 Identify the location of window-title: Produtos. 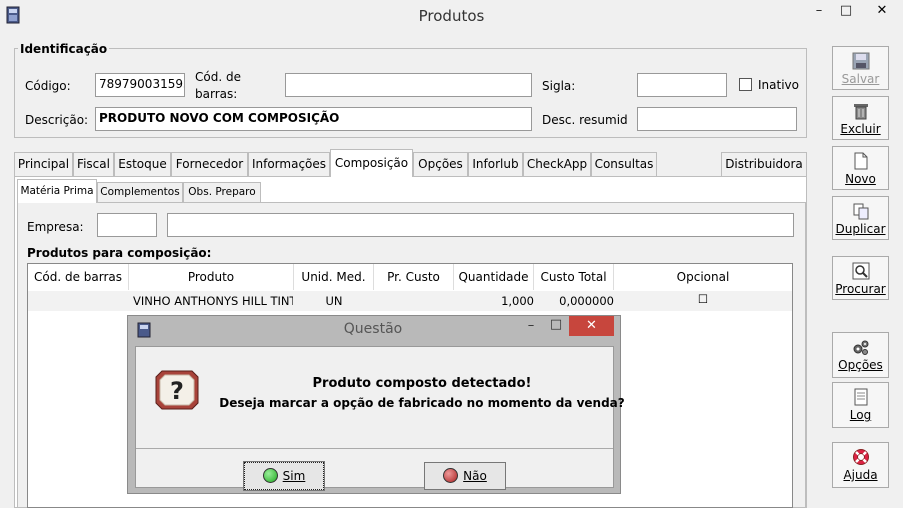
(451, 16).